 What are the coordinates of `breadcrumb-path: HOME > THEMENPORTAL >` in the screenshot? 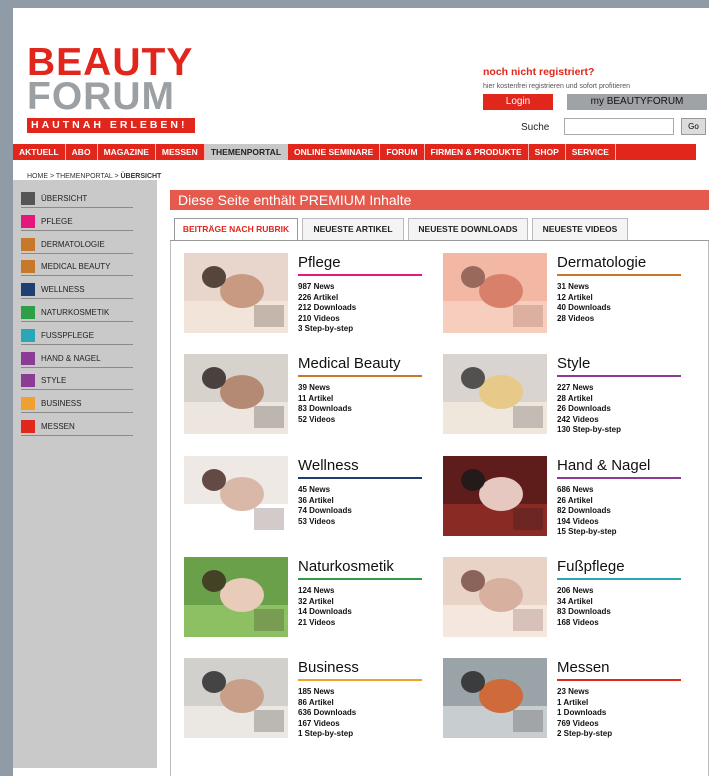 It's located at (74, 176).